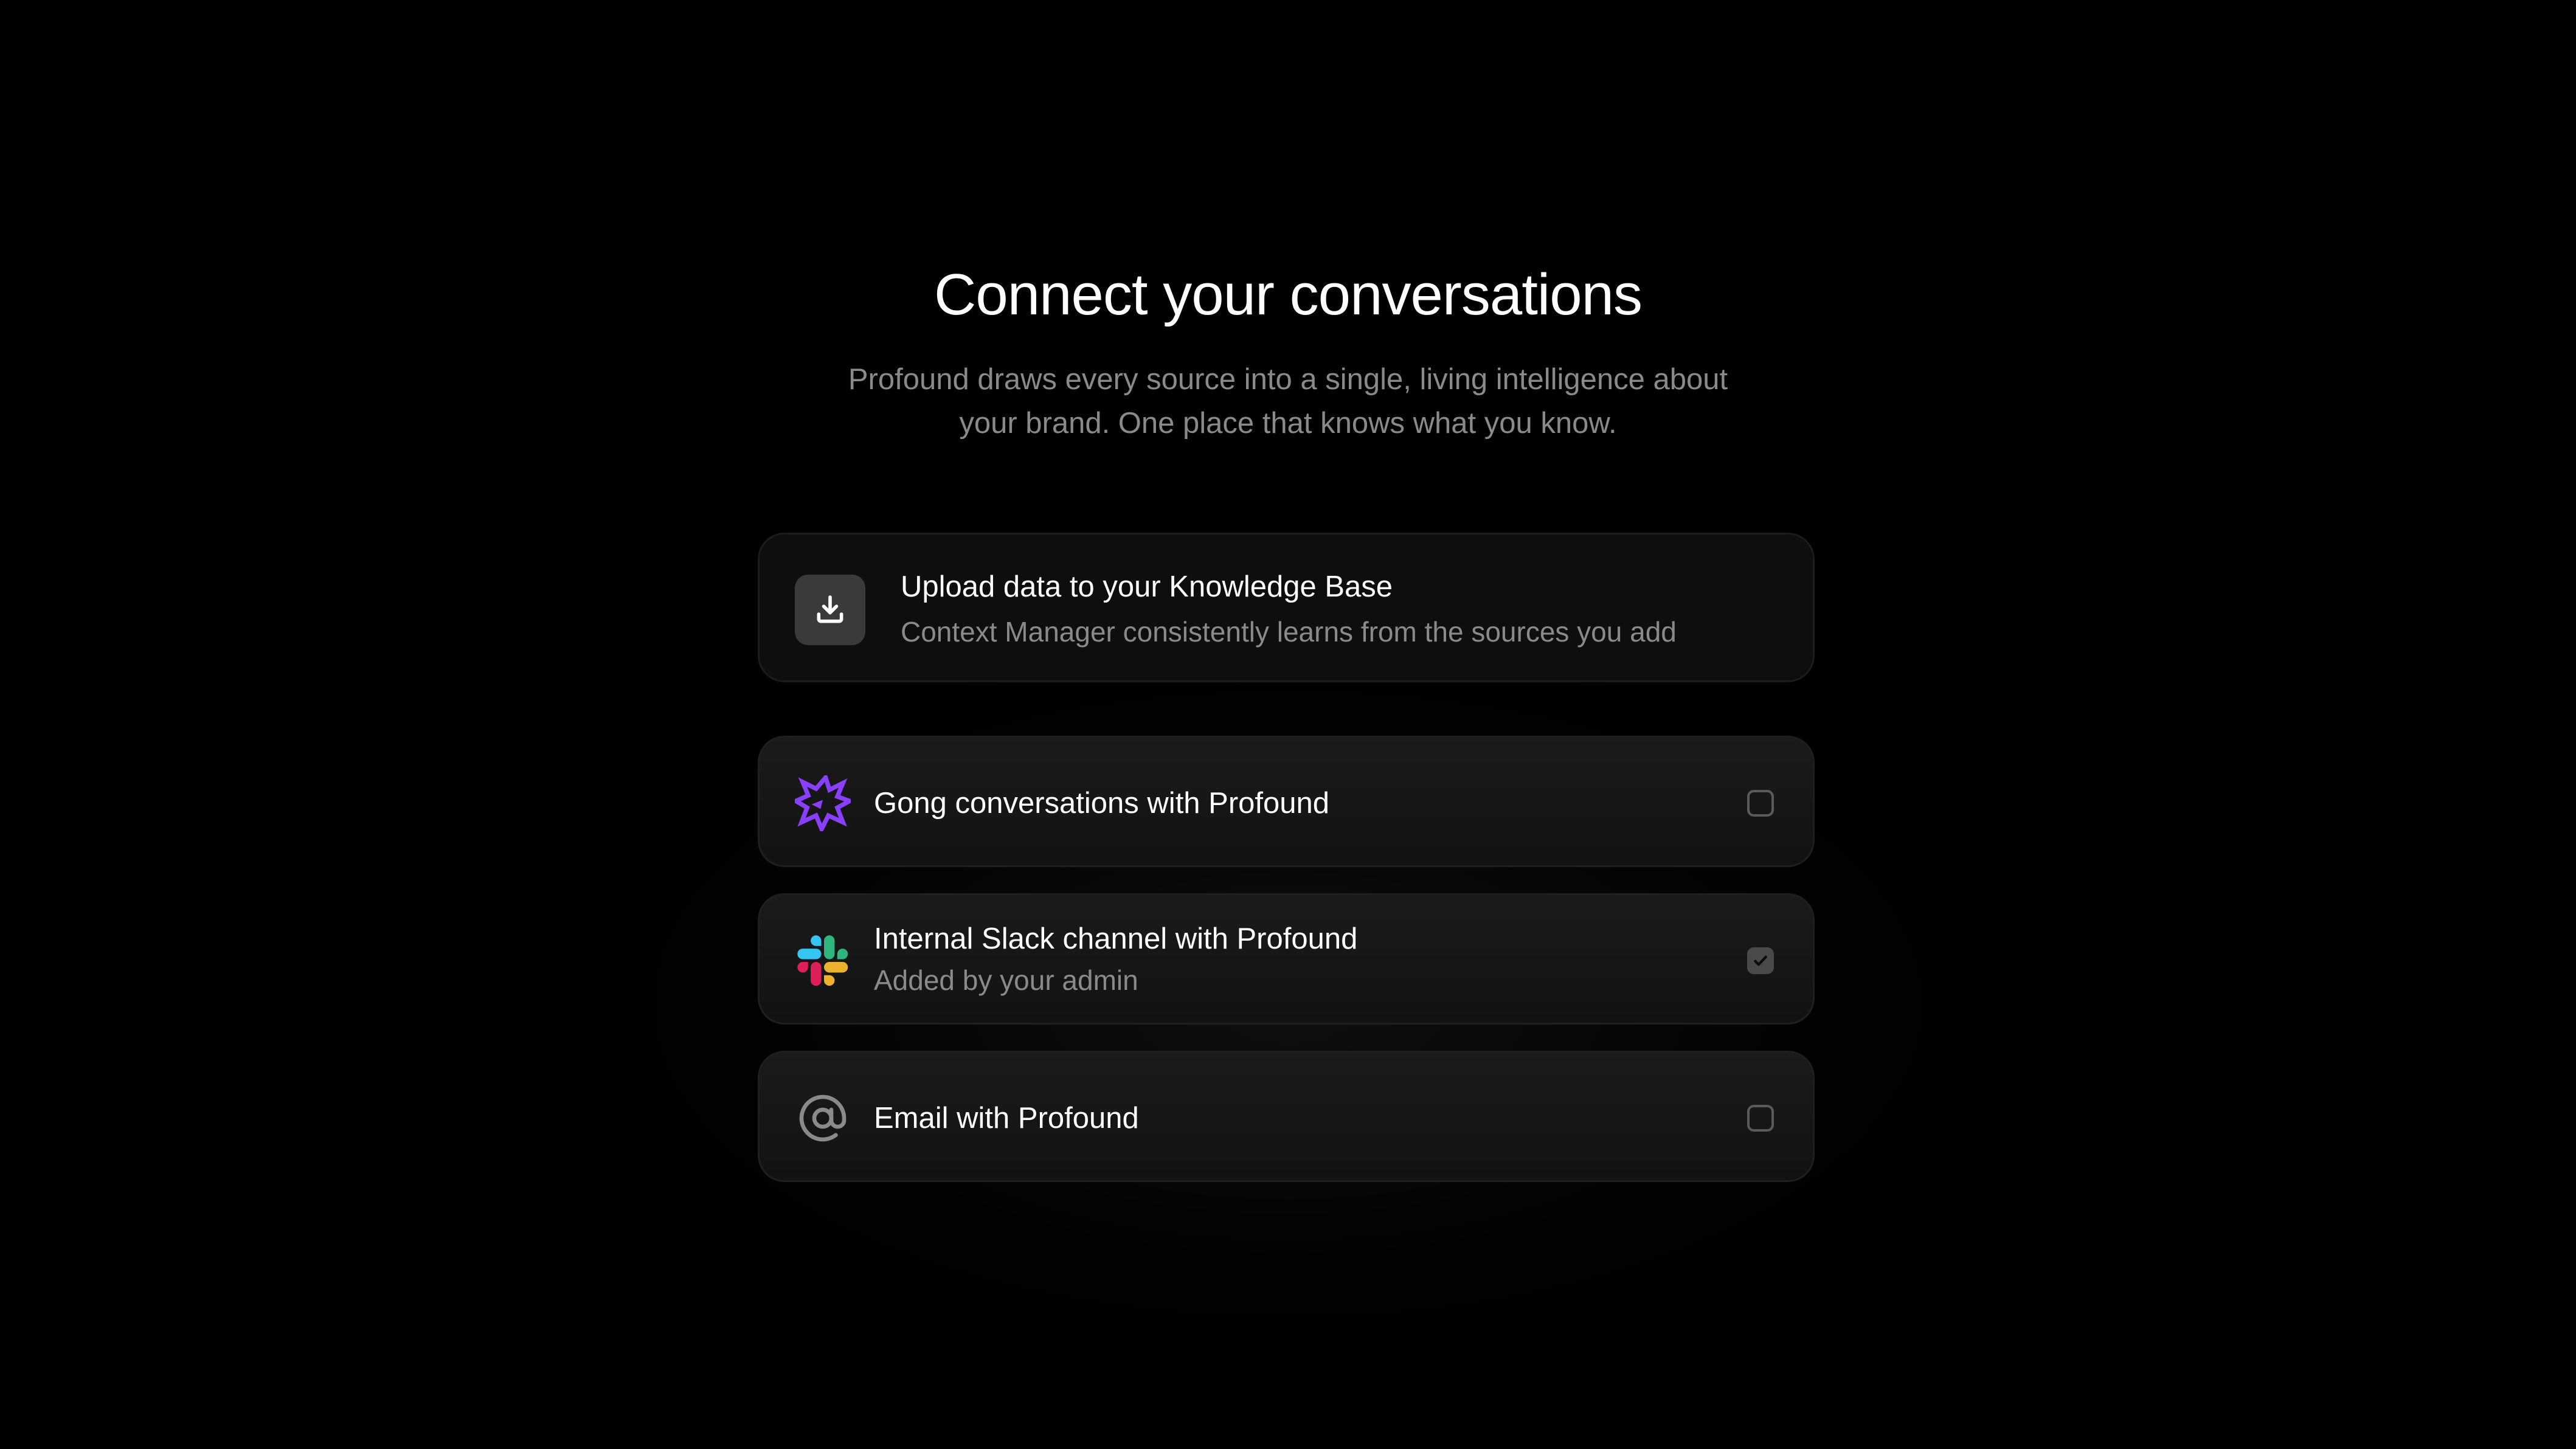 Image resolution: width=2576 pixels, height=1449 pixels. I want to click on source-label-email: Email with Profound, so click(1006, 1118).